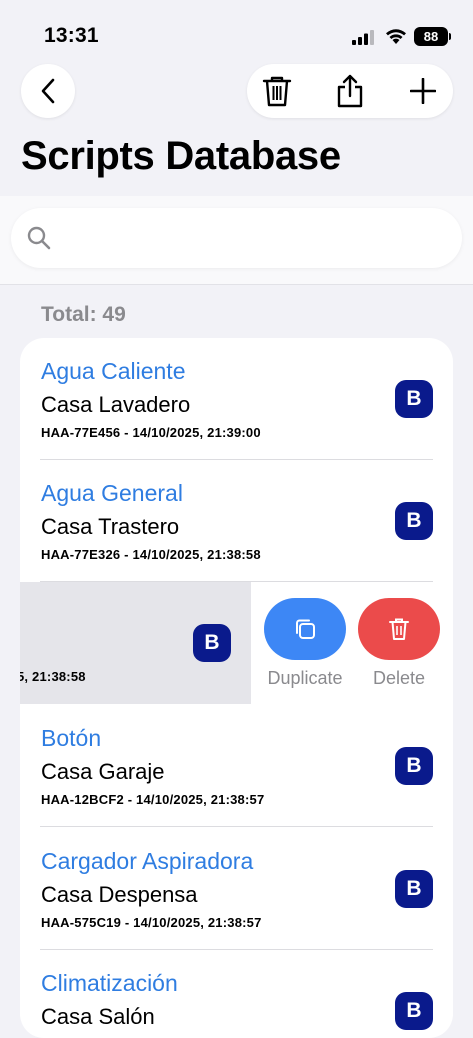 The height and width of the screenshot is (1038, 473). I want to click on search-section, so click(236, 240).